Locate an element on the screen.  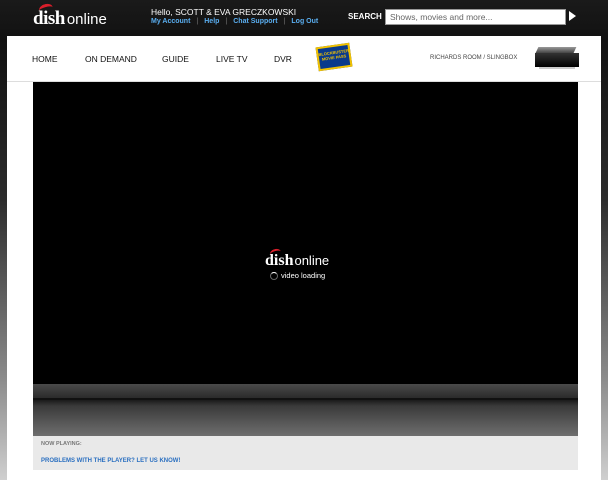
slingbox-icon is located at coordinates (556, 58).